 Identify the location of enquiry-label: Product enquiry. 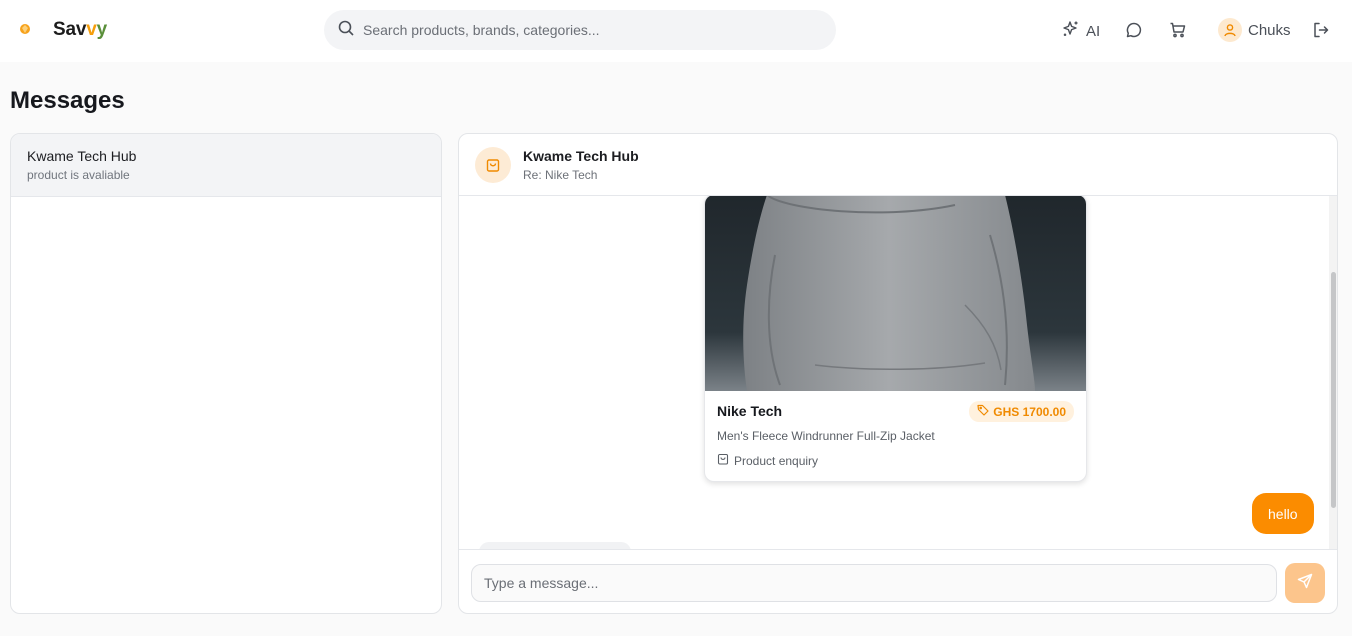
(776, 460).